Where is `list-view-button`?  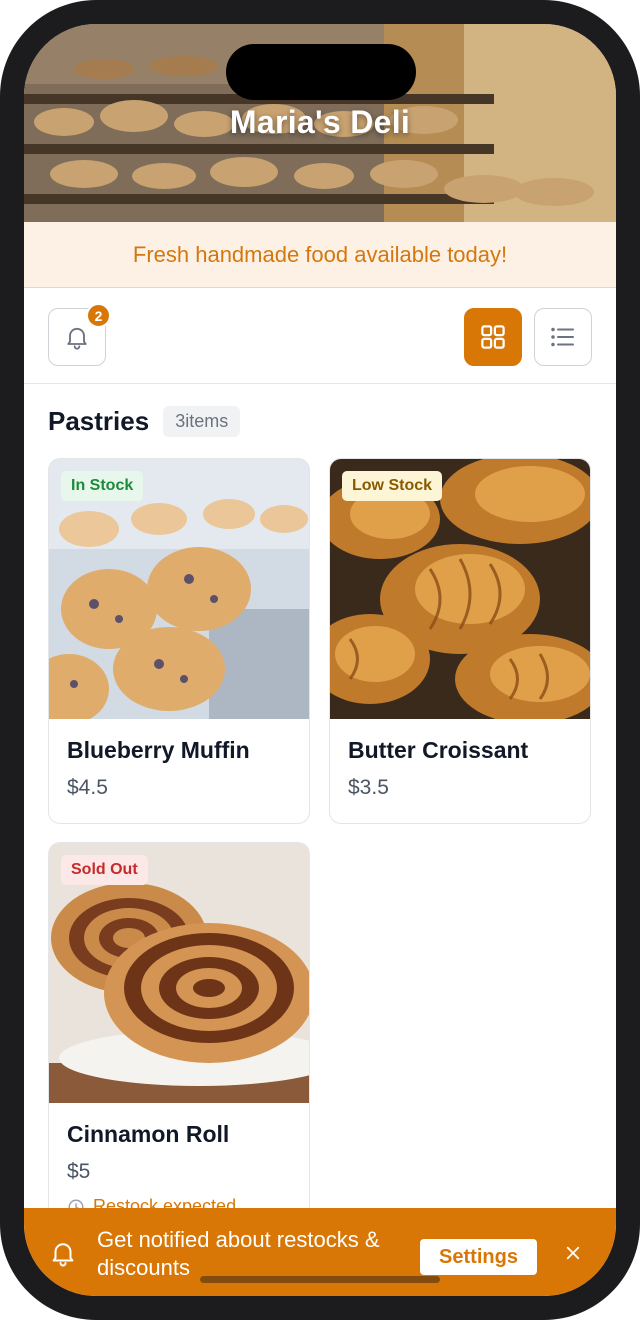 list-view-button is located at coordinates (563, 337).